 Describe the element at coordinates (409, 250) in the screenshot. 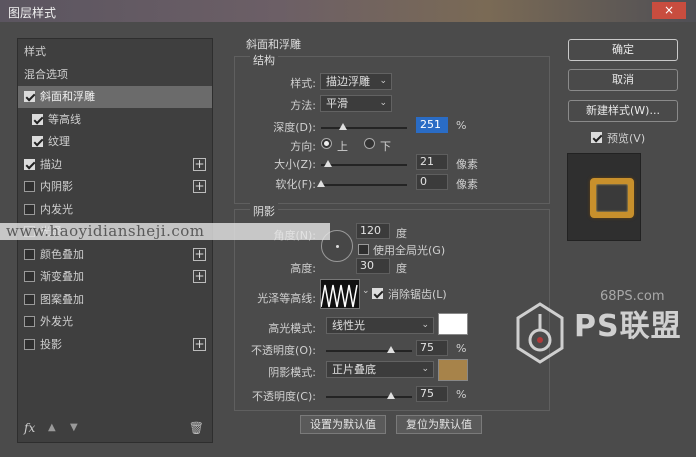

I see `global-light-label: 使用全局光(G)` at that location.